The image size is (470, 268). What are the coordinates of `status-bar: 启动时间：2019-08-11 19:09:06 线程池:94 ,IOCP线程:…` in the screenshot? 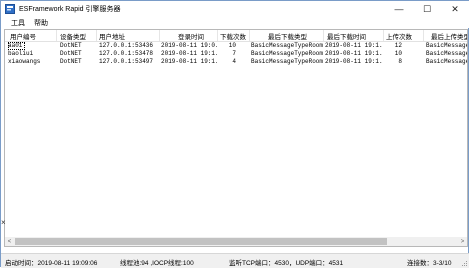 It's located at (235, 260).